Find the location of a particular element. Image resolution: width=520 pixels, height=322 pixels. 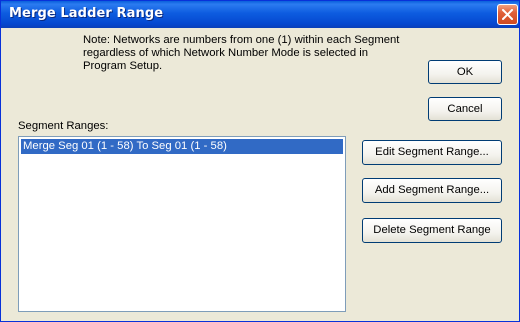

close-button is located at coordinates (507, 14).